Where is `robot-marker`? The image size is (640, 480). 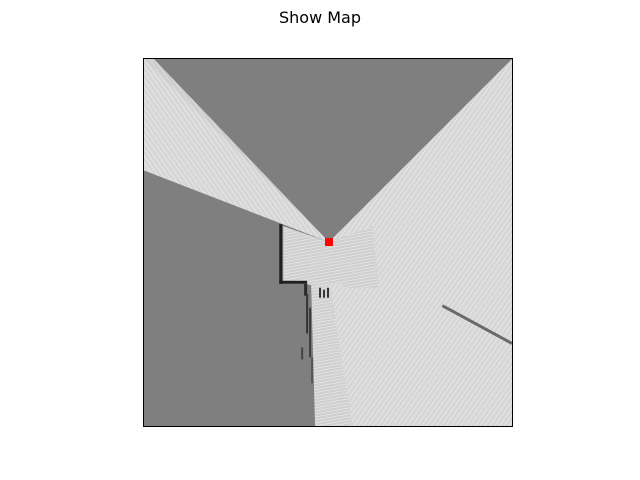 robot-marker is located at coordinates (329, 242).